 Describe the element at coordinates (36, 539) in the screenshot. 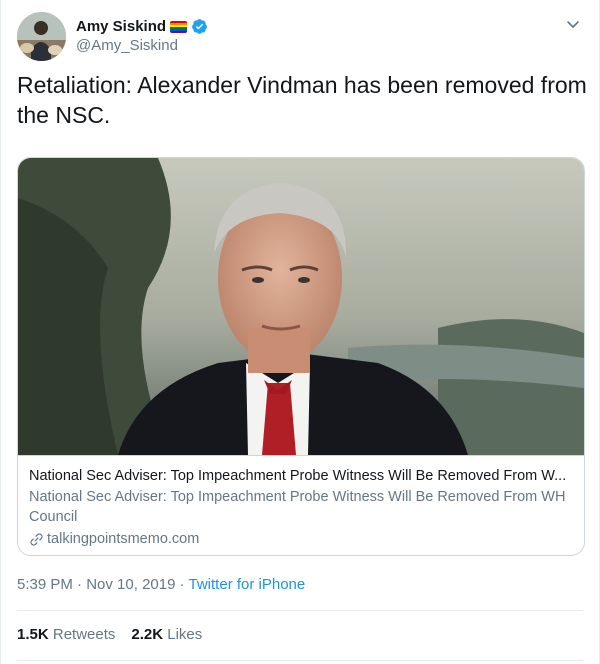

I see `link-icon` at that location.